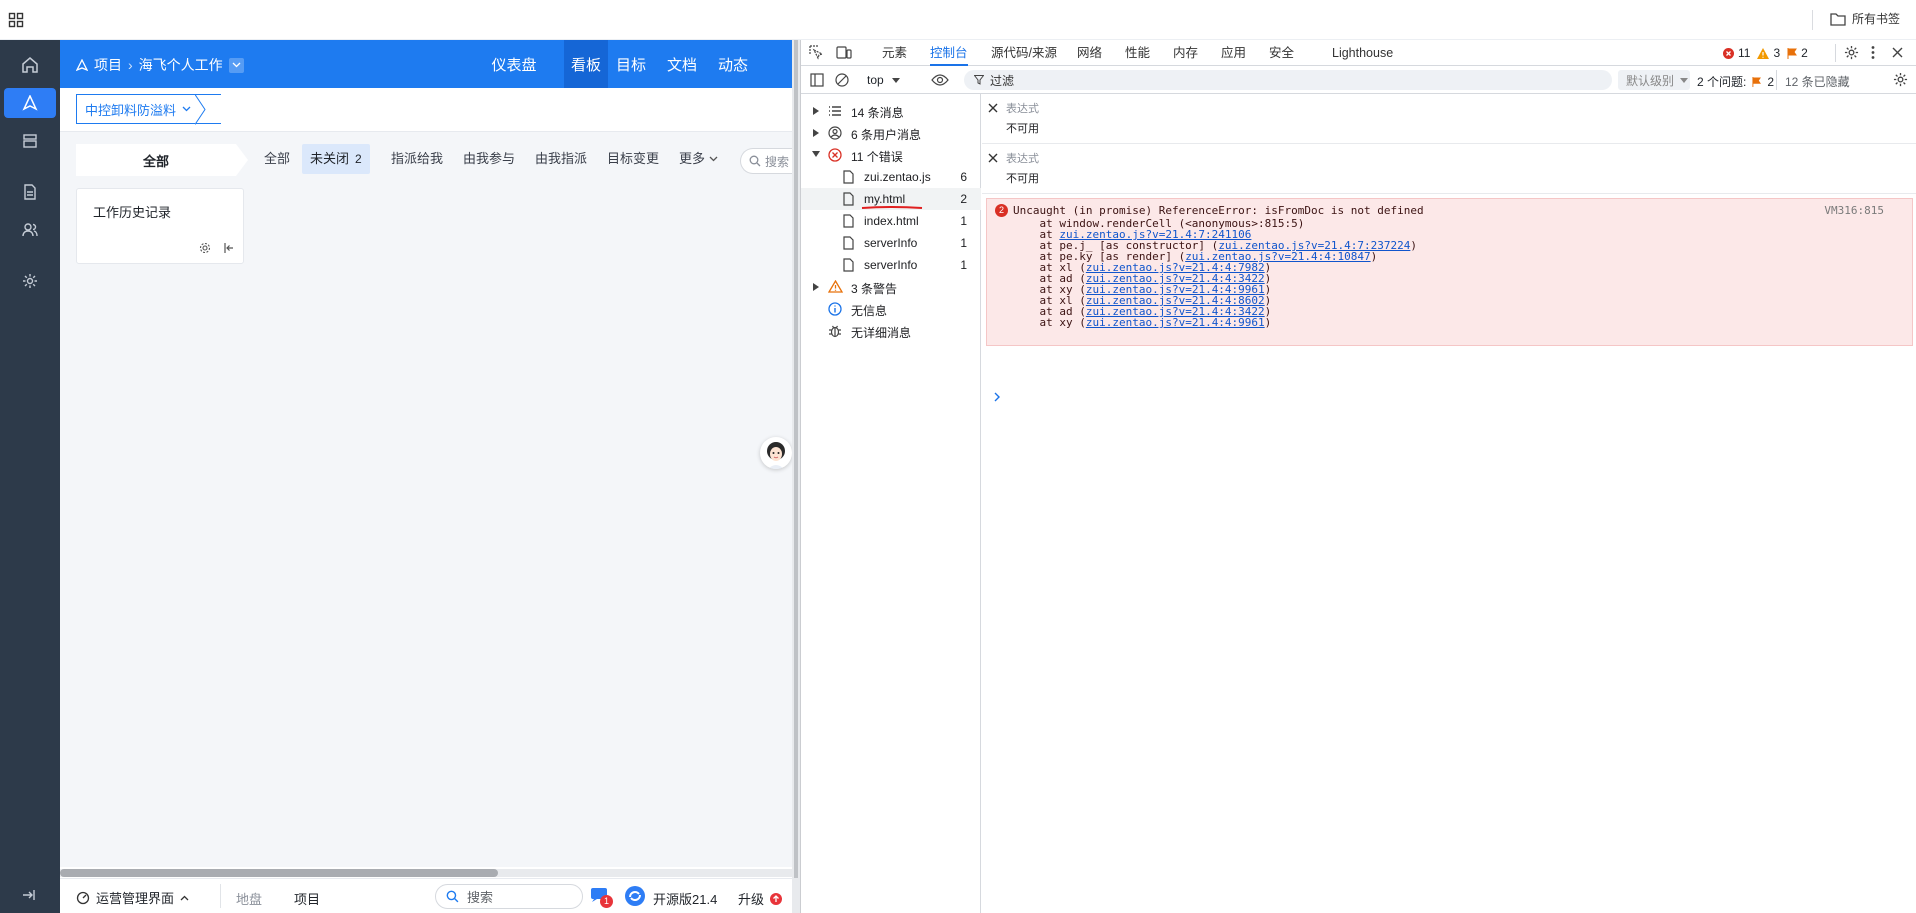 This screenshot has height=913, width=1916. What do you see at coordinates (1288, 80) in the screenshot?
I see `console-filter-input: 过滤` at bounding box center [1288, 80].